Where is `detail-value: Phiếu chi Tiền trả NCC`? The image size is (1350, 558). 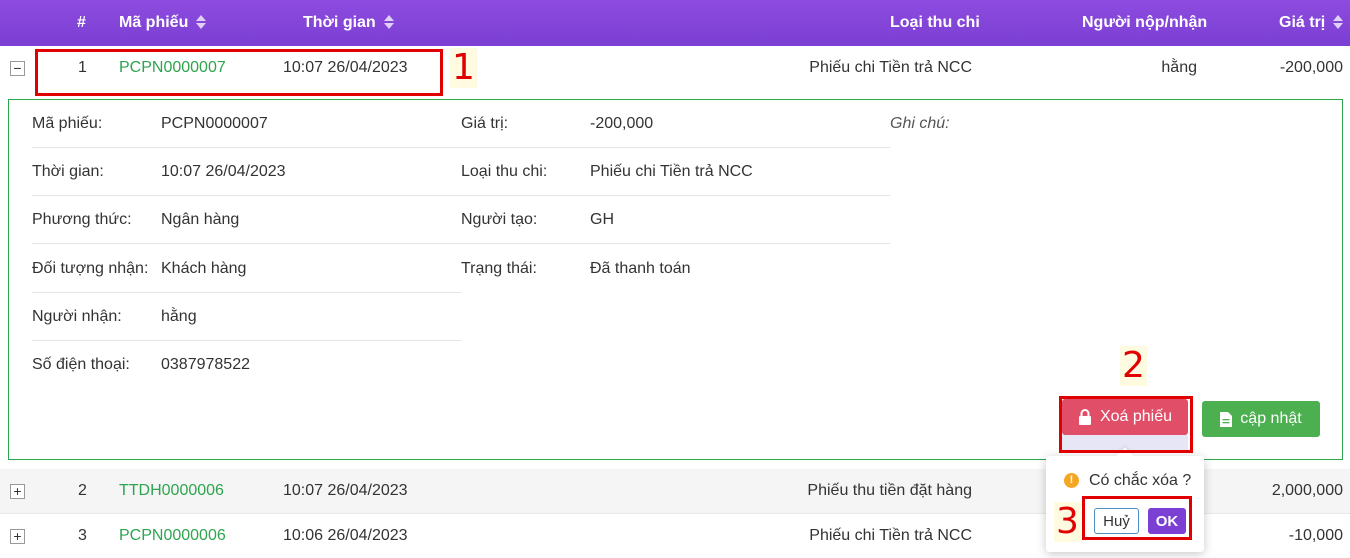
detail-value: Phiếu chi Tiền trả NCC is located at coordinates (671, 171).